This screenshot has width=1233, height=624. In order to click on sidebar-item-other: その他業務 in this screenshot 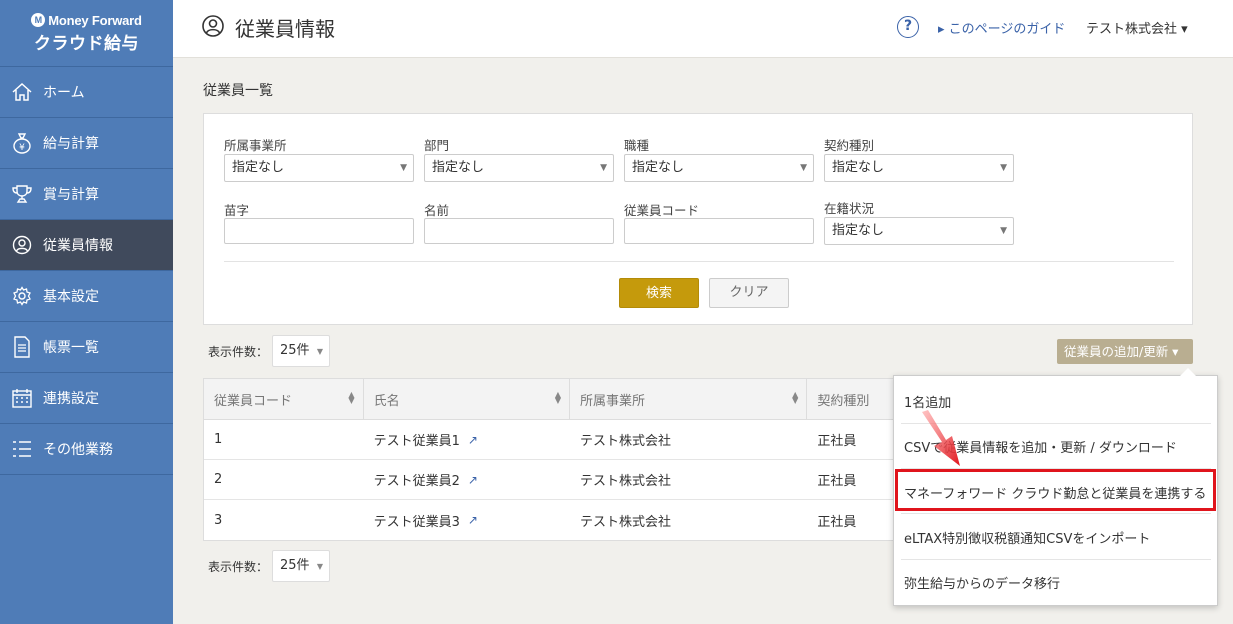, I will do `click(86, 449)`.